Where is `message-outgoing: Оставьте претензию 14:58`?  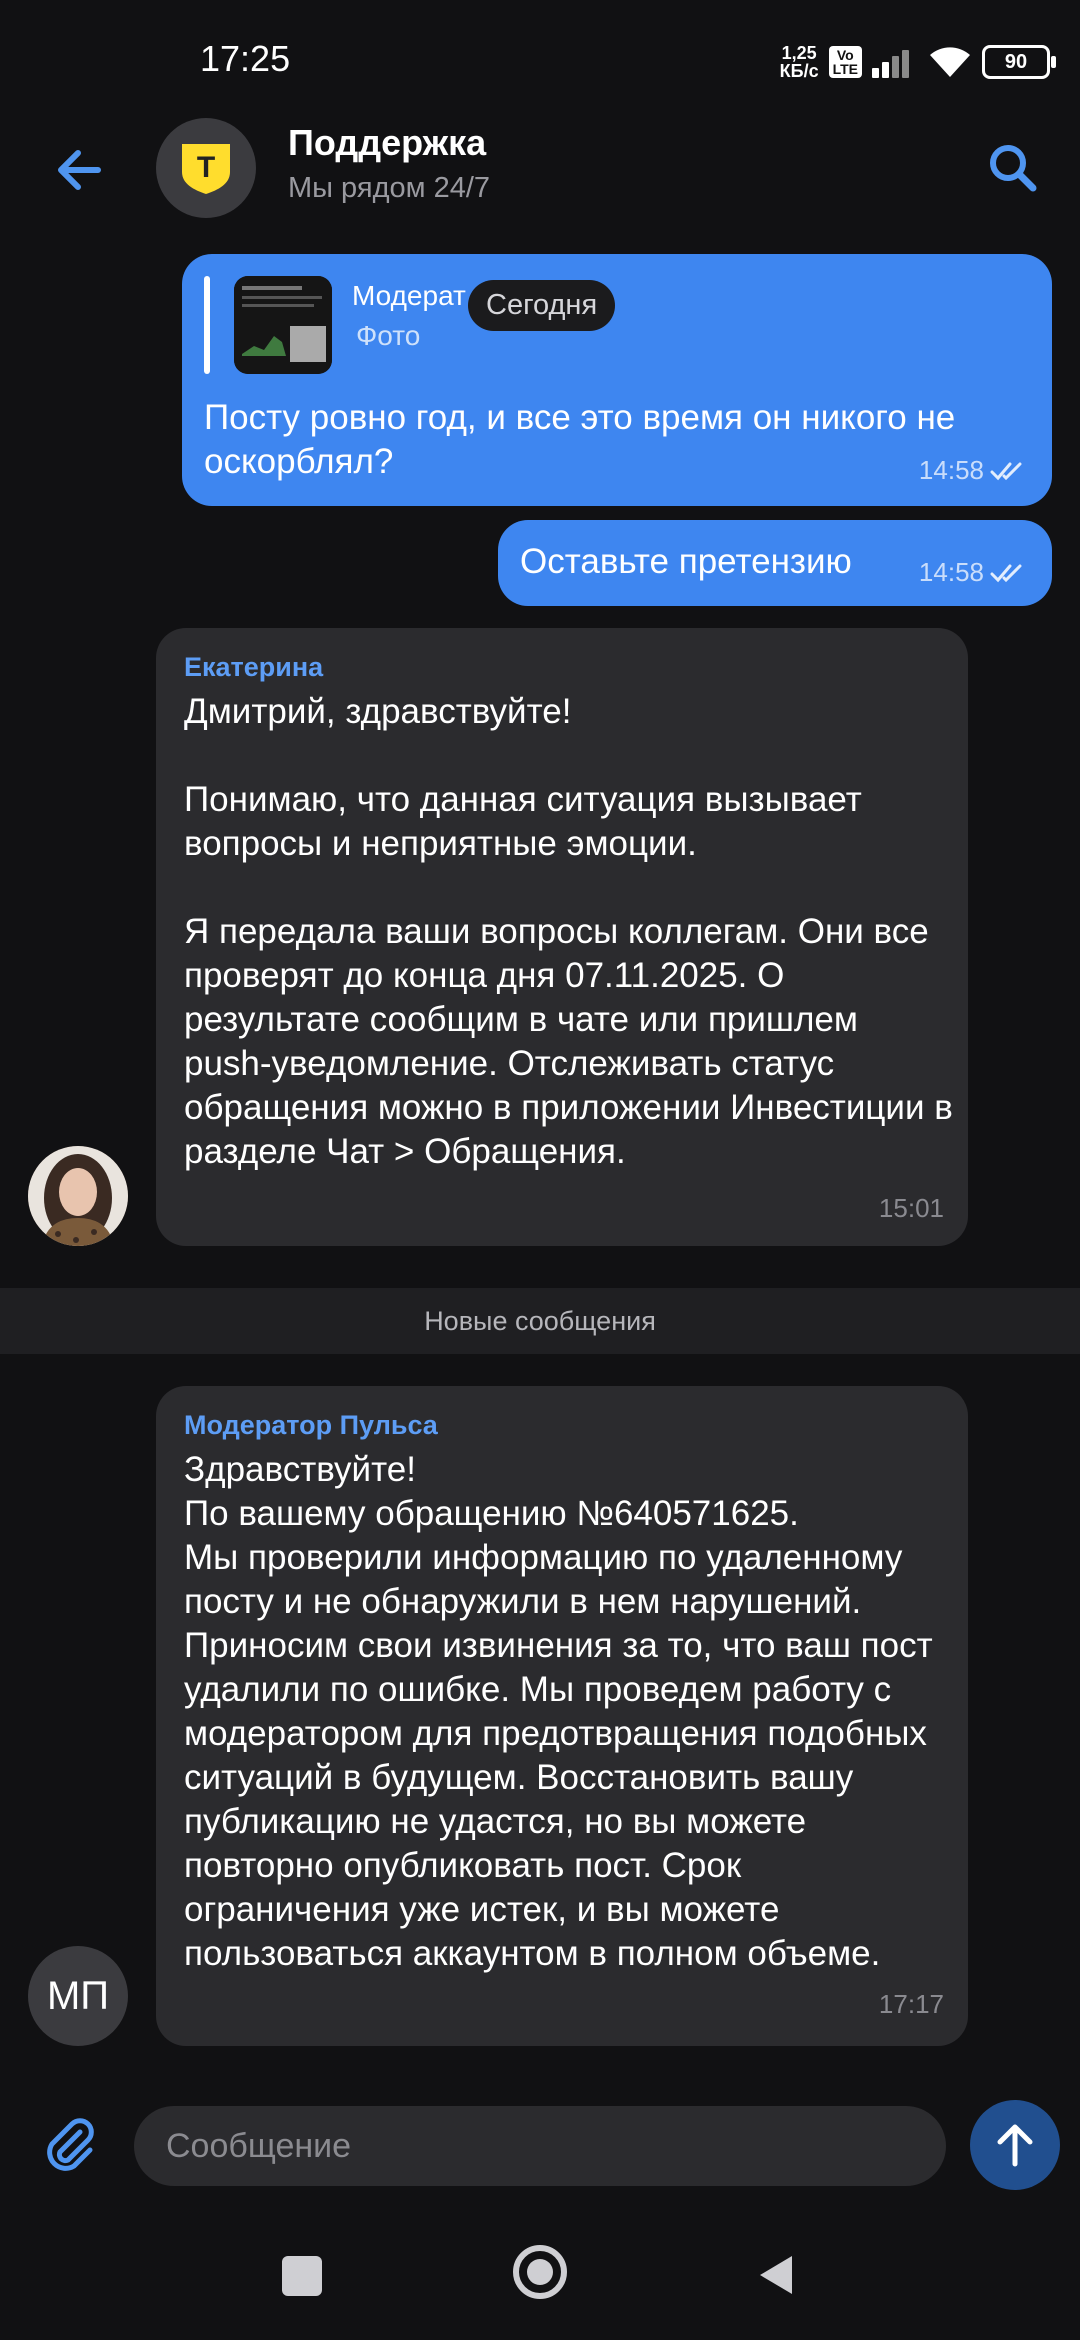 message-outgoing: Оставьте претензию 14:58 is located at coordinates (775, 563).